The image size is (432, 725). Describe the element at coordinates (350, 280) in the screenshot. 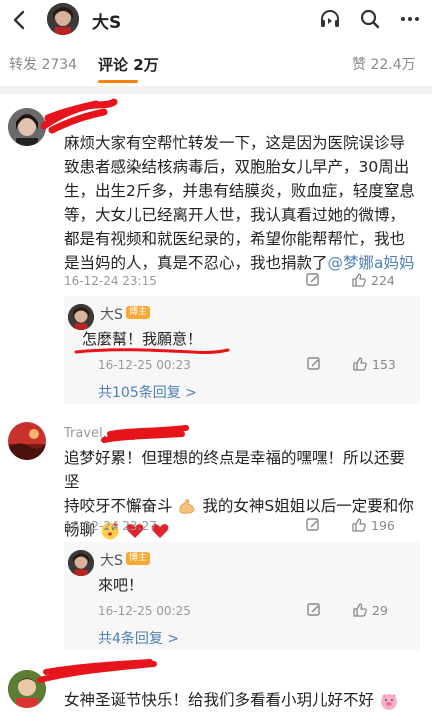

I see `comment-actions: 224` at that location.